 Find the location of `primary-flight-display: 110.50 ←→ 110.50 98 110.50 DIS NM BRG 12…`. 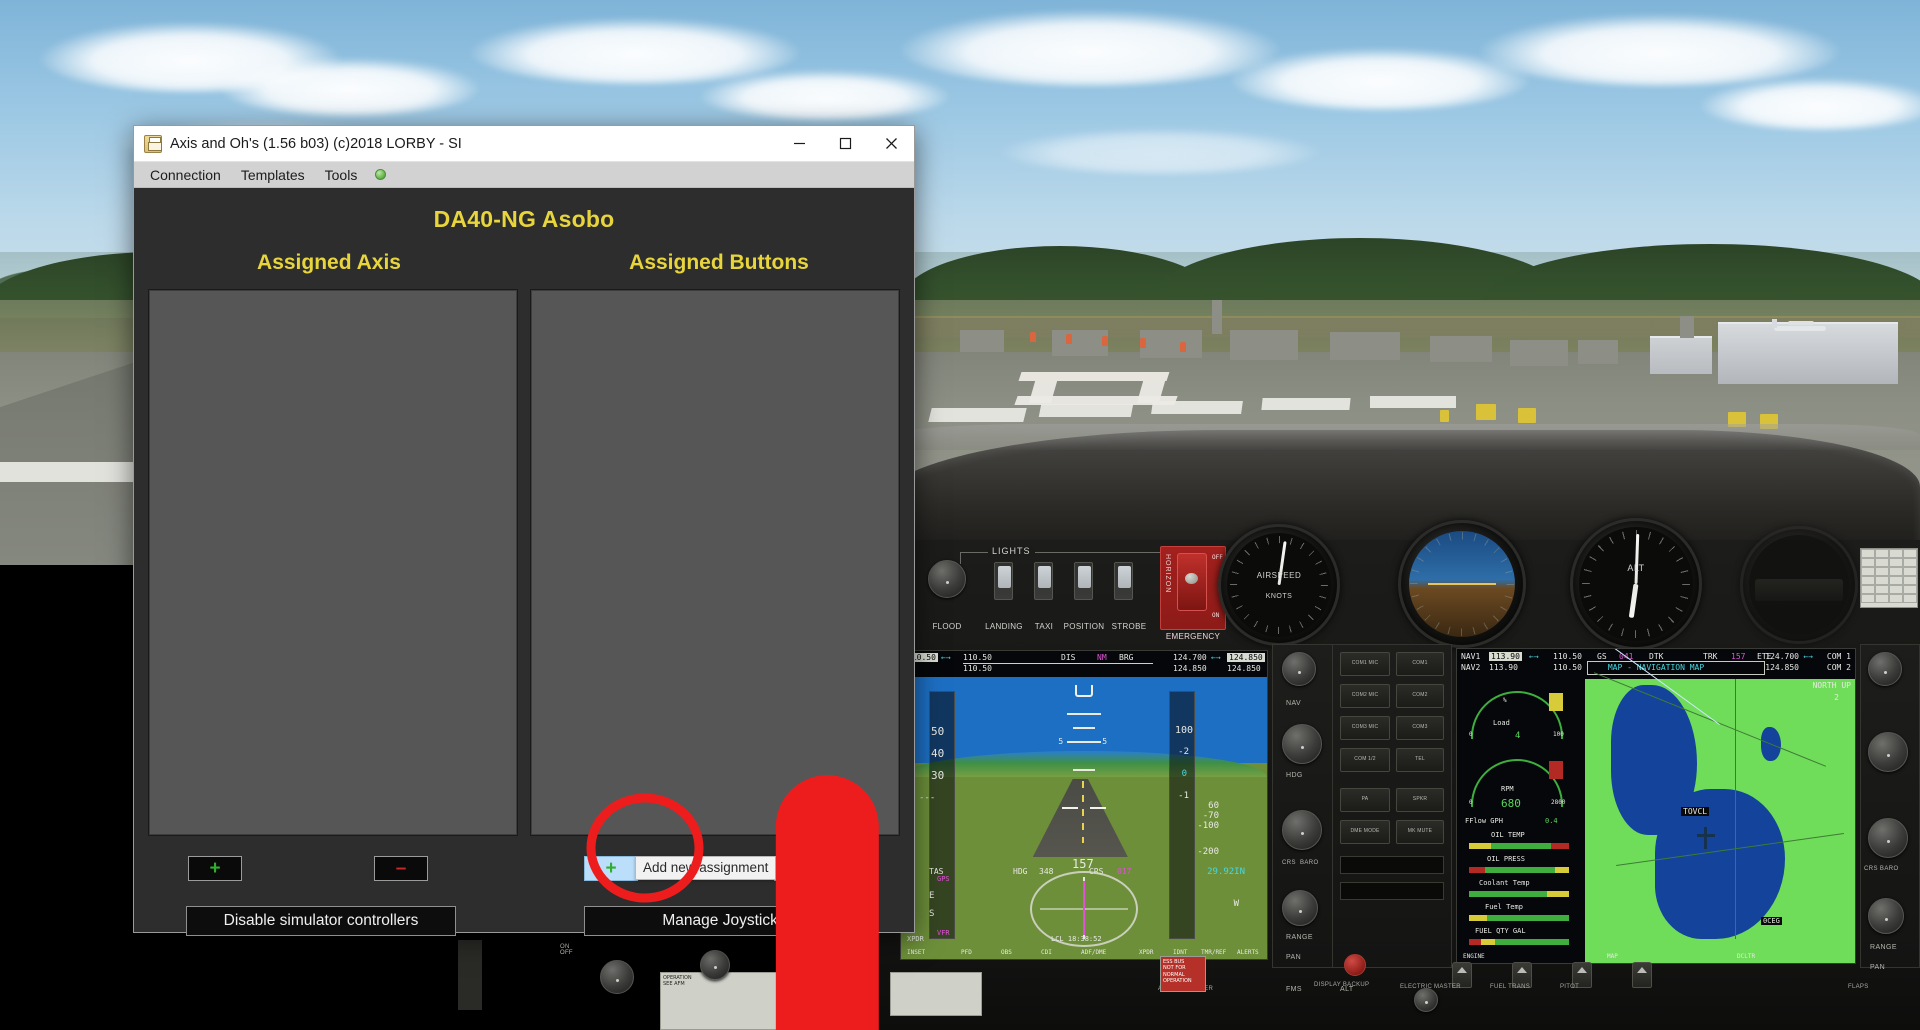

primary-flight-display: 110.50 ←→ 110.50 98 110.50 DIS NM BRG 12… is located at coordinates (1084, 805).